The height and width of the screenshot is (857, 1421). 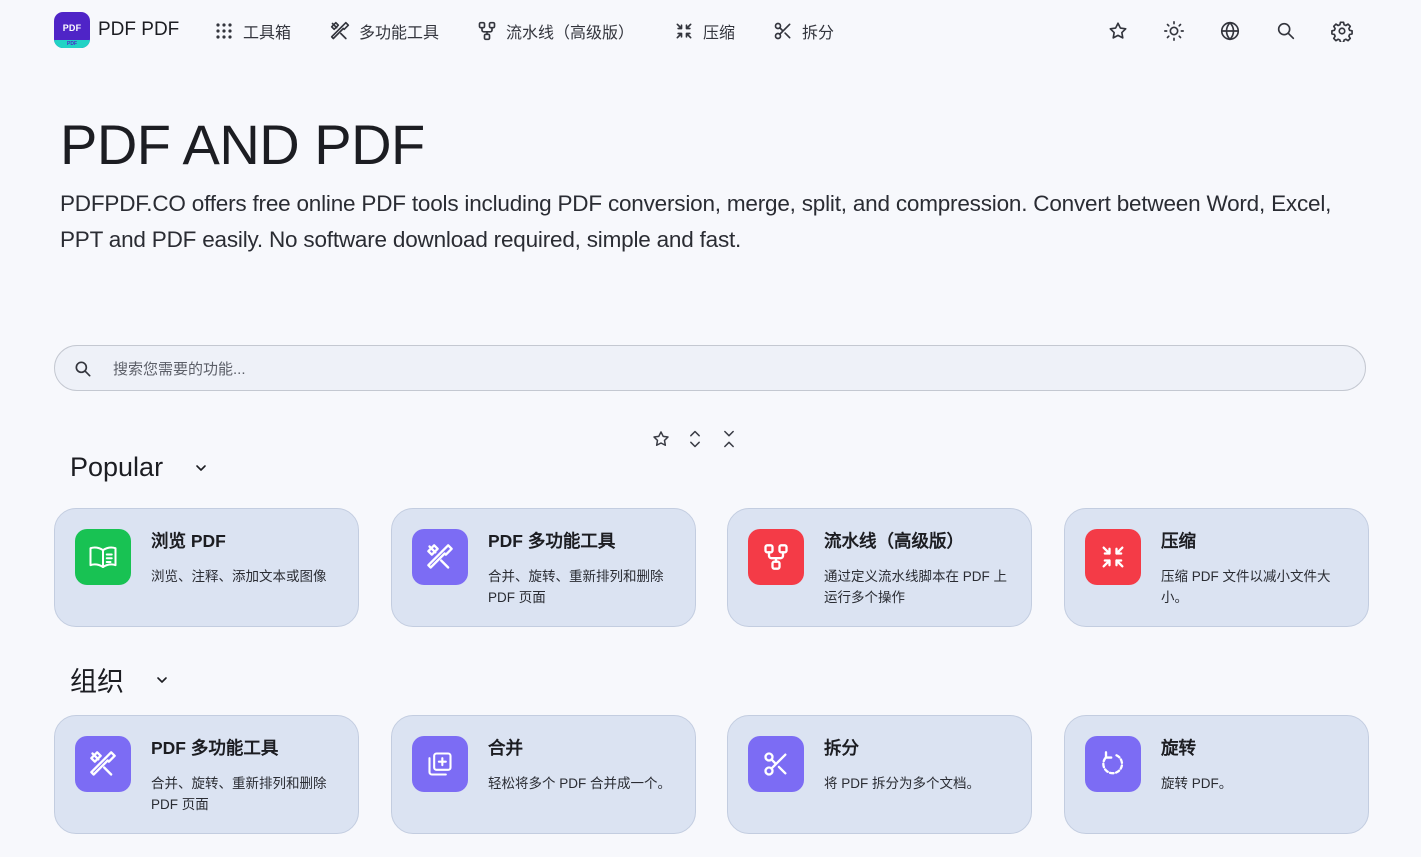 What do you see at coordinates (1113, 764) in the screenshot?
I see `rotate-icon` at bounding box center [1113, 764].